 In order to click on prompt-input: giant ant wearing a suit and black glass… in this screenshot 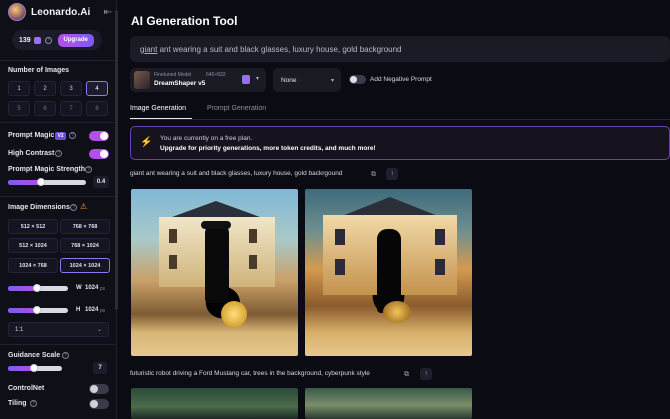, I will do `click(400, 49)`.